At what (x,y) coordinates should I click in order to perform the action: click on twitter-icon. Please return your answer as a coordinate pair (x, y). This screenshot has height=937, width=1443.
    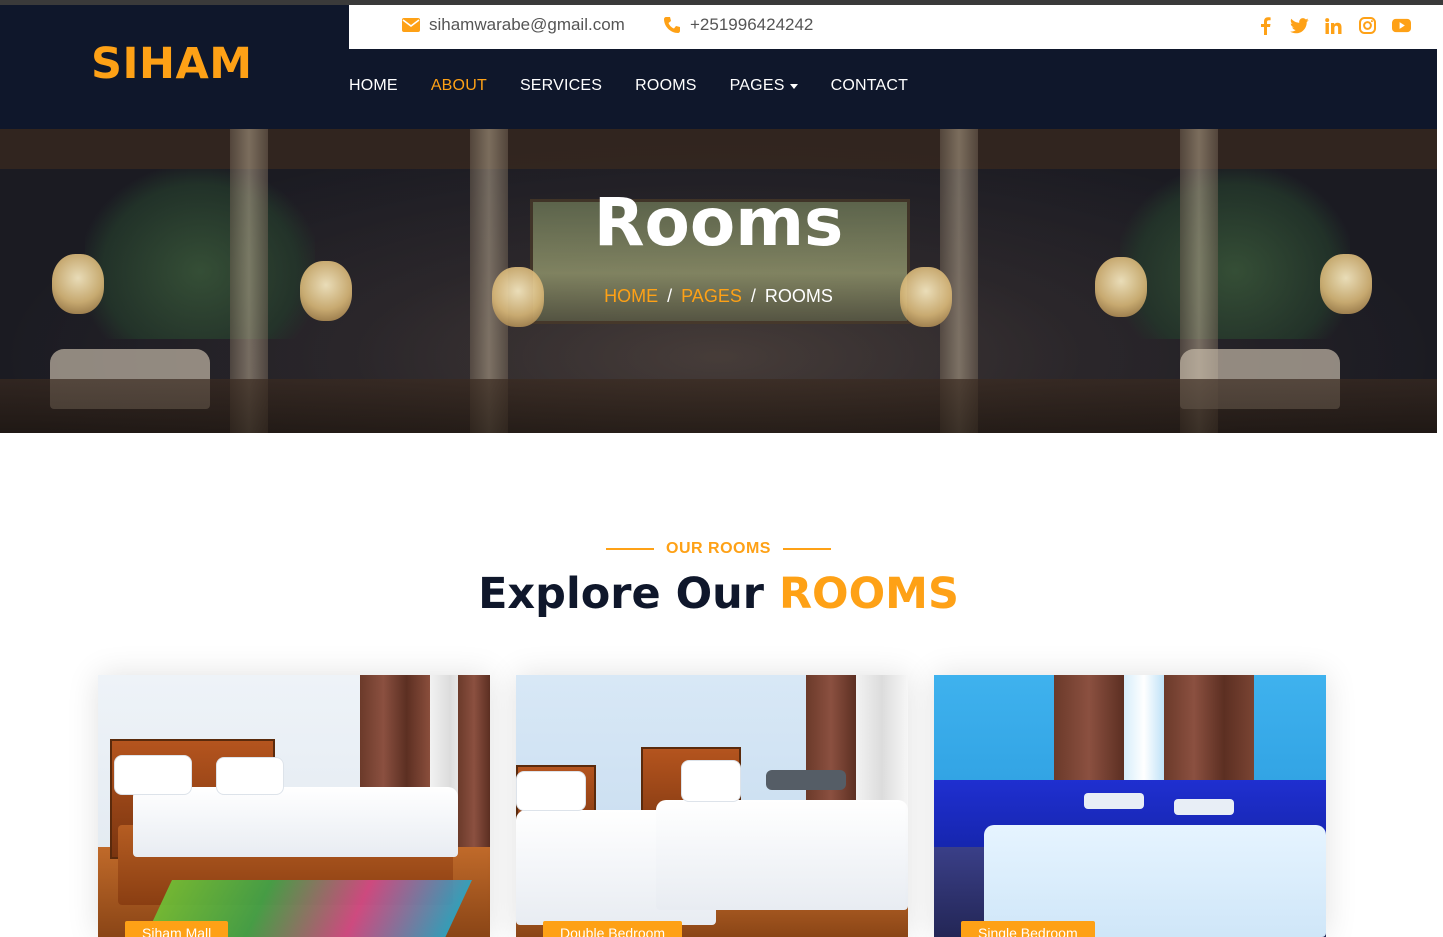
    Looking at the image, I should click on (1299, 25).